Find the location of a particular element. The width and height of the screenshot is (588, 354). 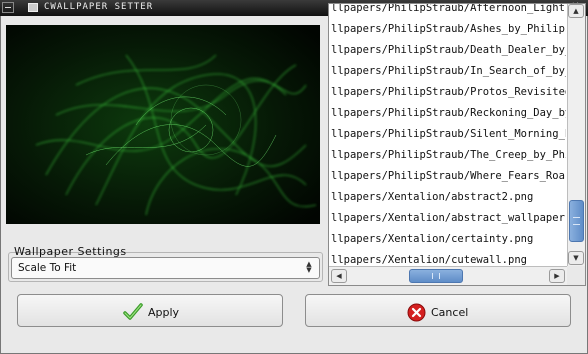

scroll-corner is located at coordinates (576, 275).